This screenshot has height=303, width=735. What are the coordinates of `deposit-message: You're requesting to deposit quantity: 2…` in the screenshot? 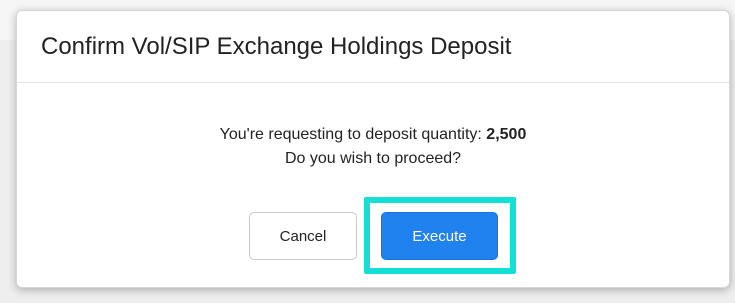 It's located at (373, 135).